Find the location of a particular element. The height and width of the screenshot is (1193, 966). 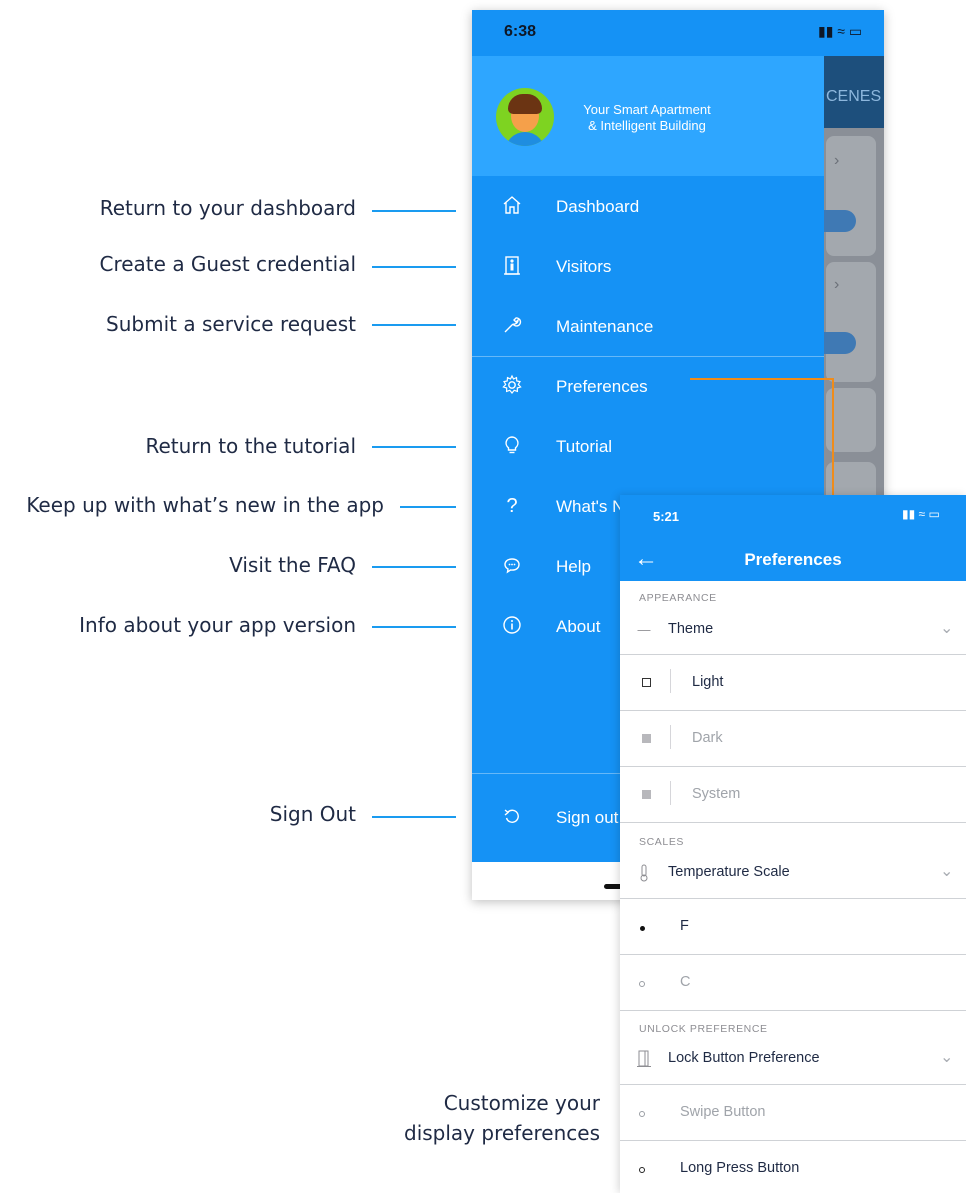

callout-tutorial: Return to the tutorial is located at coordinates (250, 446).